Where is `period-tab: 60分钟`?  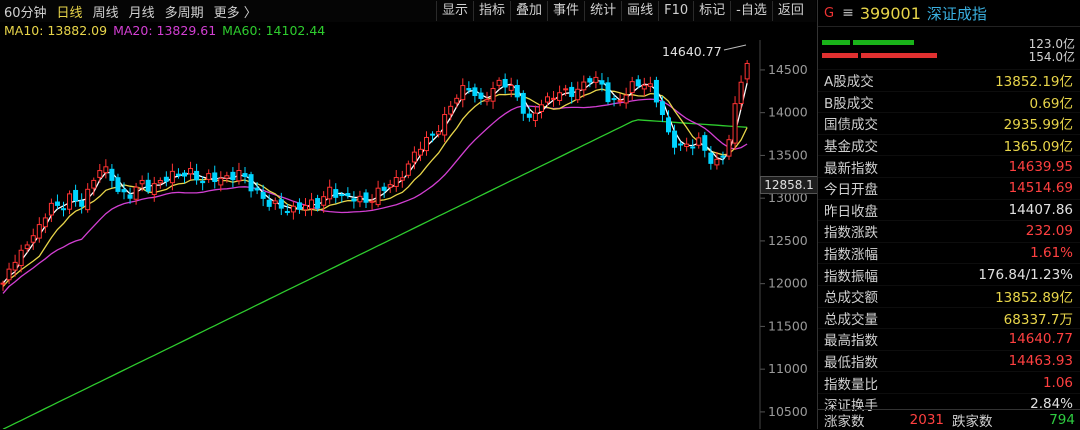
period-tab: 60分钟 is located at coordinates (26, 11).